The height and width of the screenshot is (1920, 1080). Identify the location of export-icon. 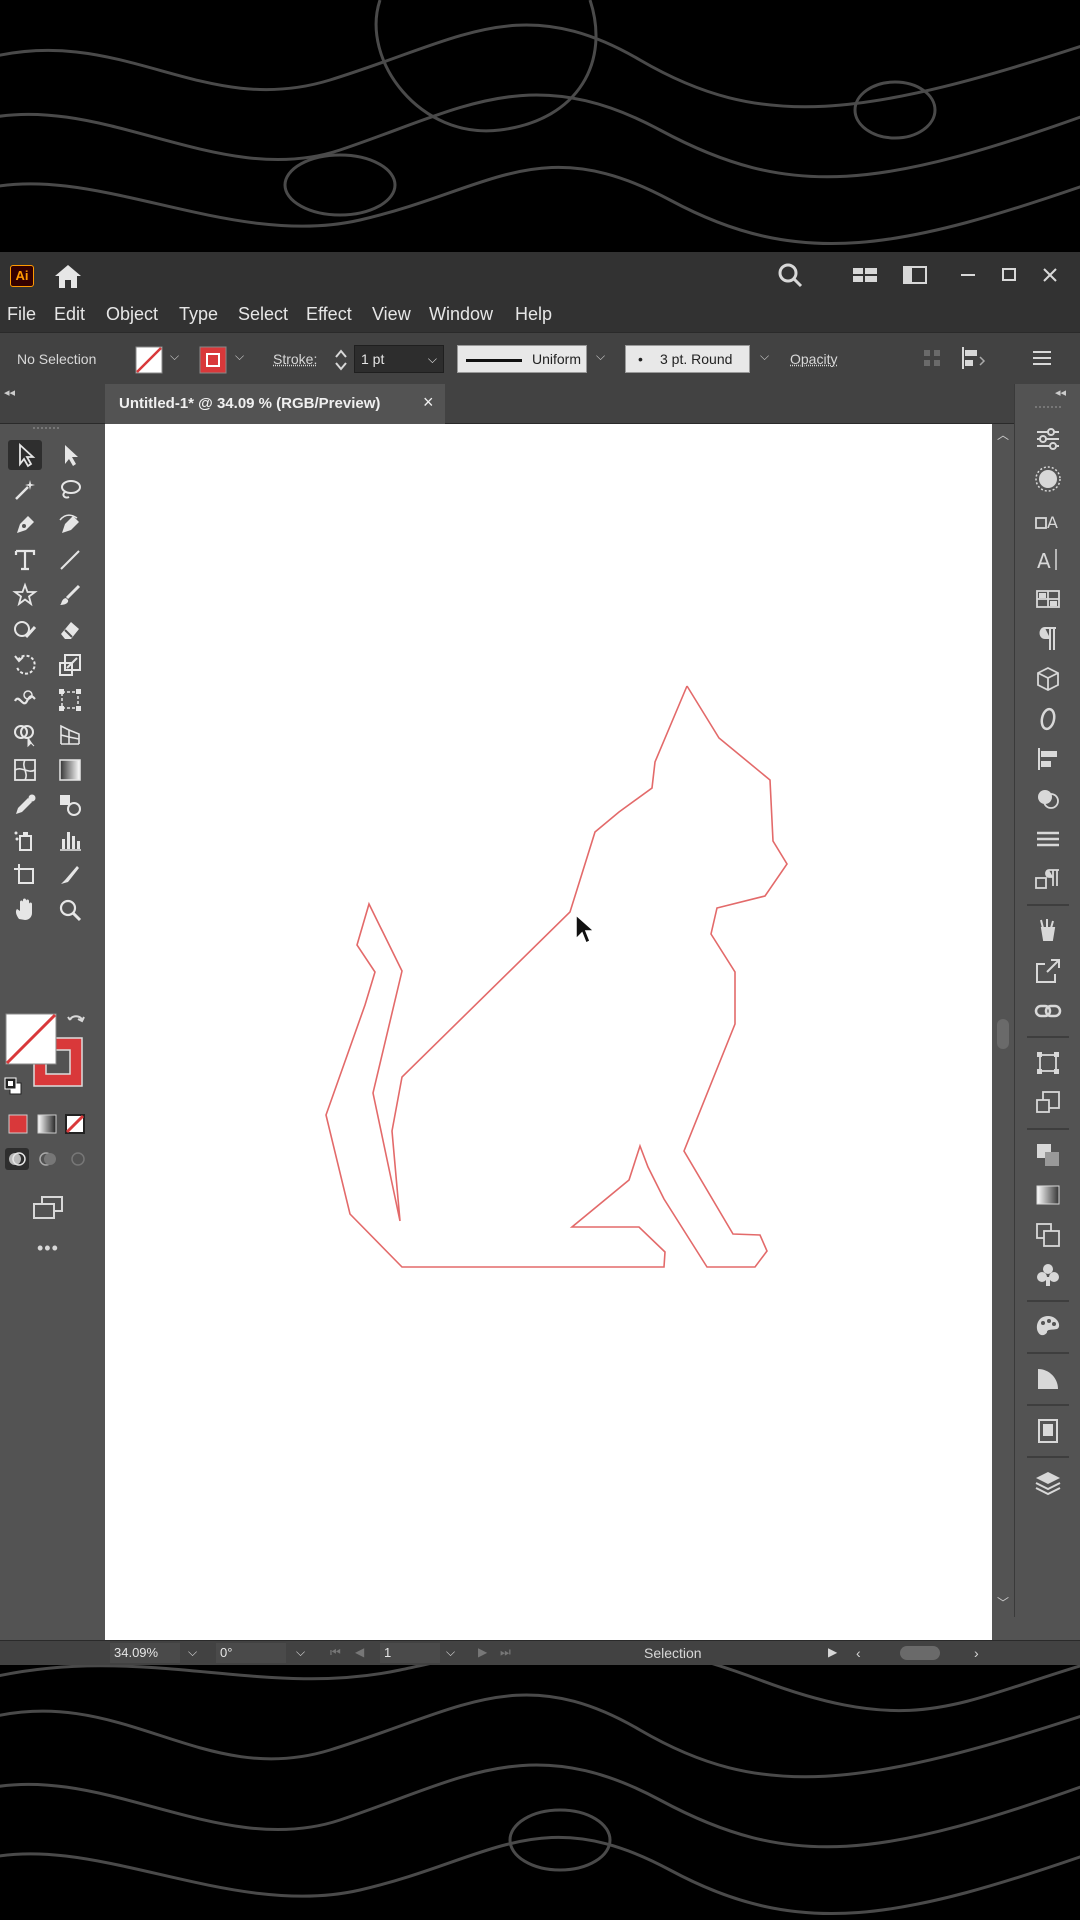
(1048, 971).